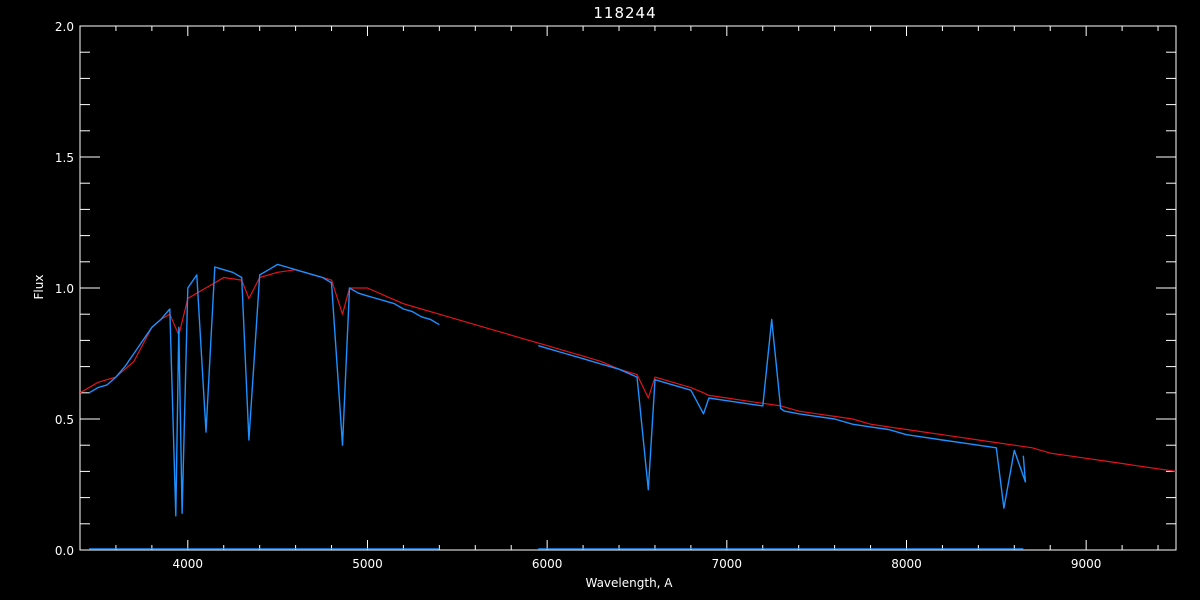 Image resolution: width=1200 pixels, height=600 pixels. I want to click on y-tick-label: 2.0, so click(64, 27).